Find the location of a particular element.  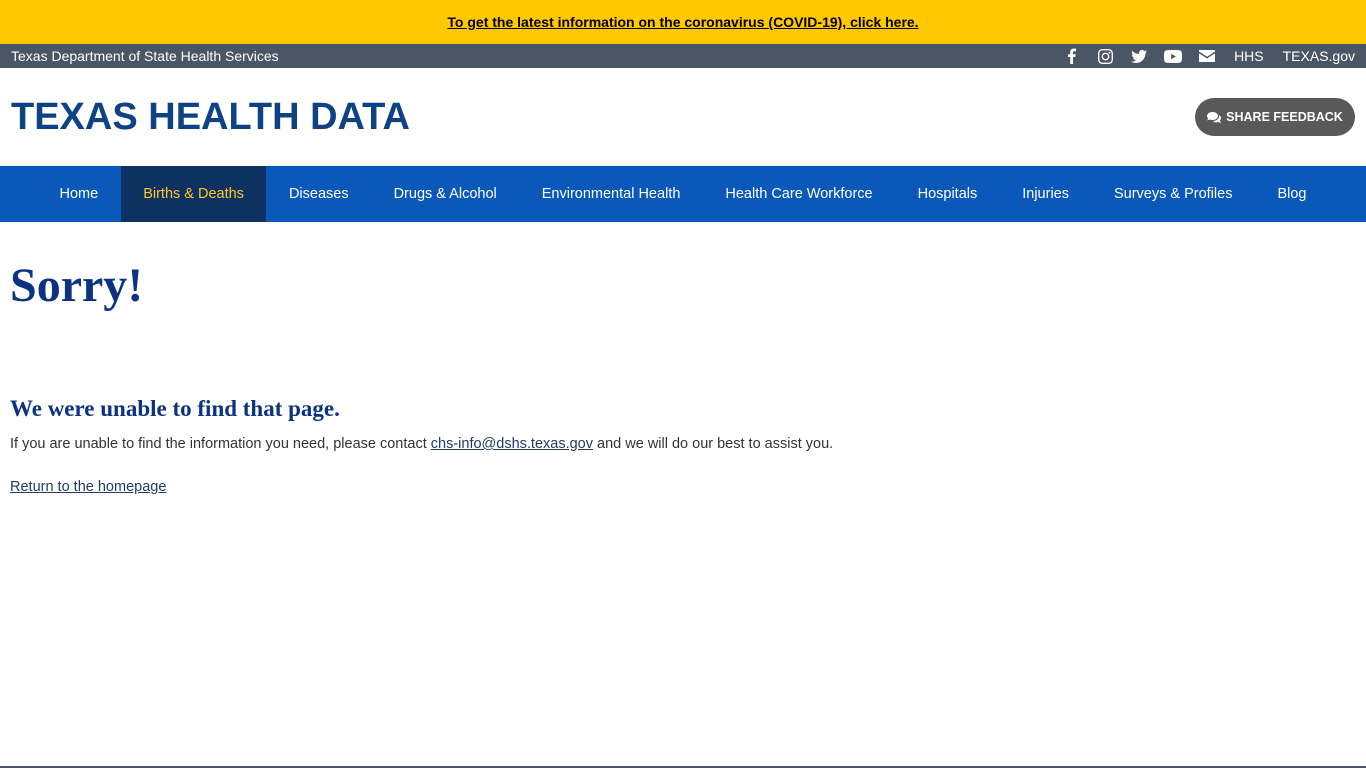

facebook-icon is located at coordinates (1071, 56).